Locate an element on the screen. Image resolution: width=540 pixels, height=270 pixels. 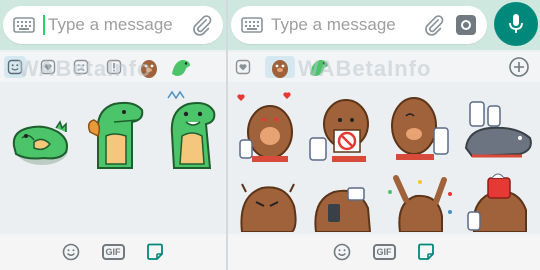
text-cursor is located at coordinates (44, 25).